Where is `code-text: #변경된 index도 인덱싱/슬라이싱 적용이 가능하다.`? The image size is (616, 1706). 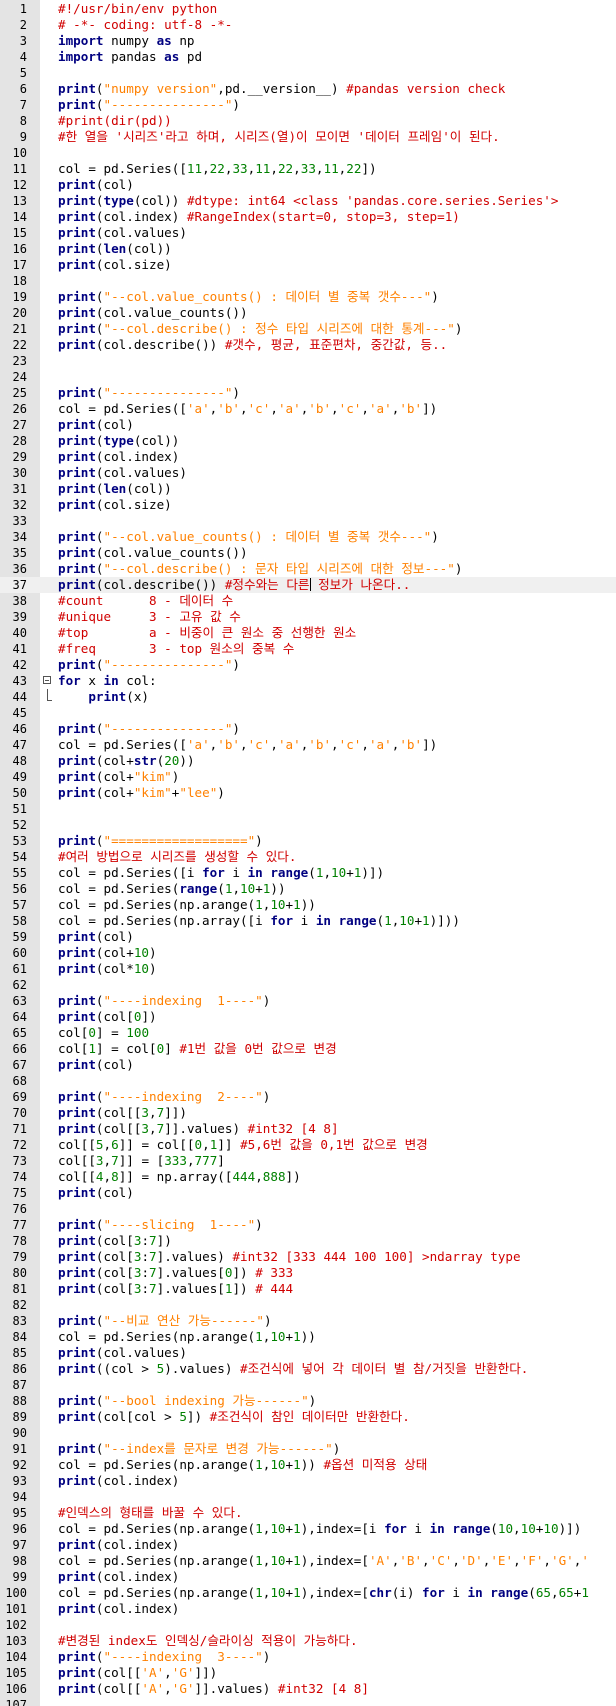
code-text: #변경된 index도 인덱싱/슬라이싱 적용이 가능하다. is located at coordinates (208, 1641).